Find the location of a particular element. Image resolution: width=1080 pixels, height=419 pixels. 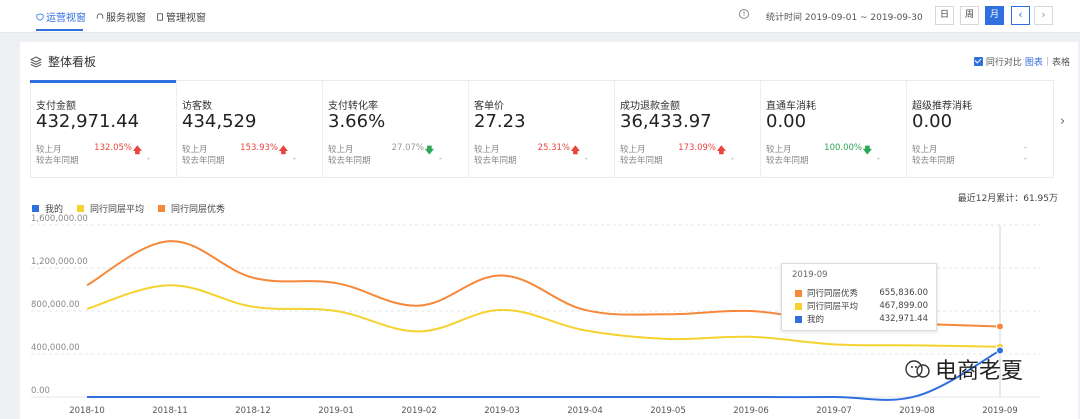

x-tick-label: 2019-06 is located at coordinates (751, 411).